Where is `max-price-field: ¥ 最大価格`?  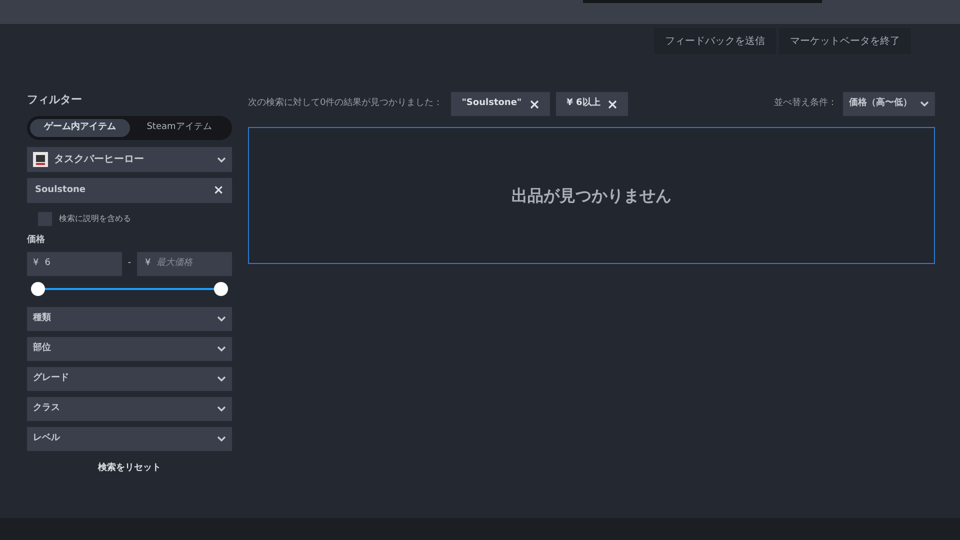 max-price-field: ¥ 最大価格 is located at coordinates (184, 264).